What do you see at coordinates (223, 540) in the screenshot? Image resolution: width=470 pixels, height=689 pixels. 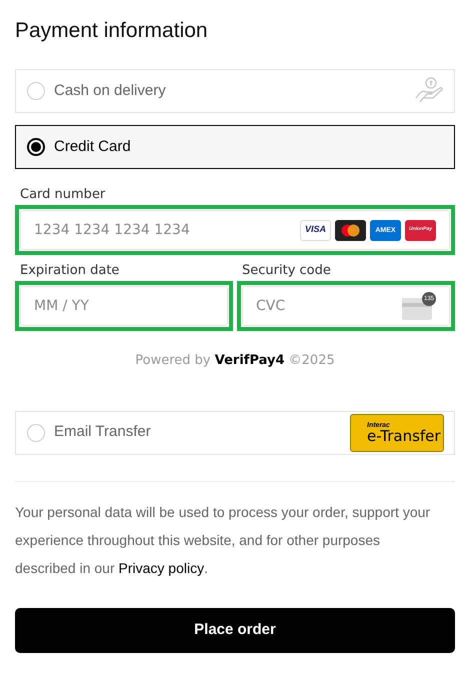 I see `privacy-notice: Your personal data will be used to process your order, support your experience throughout this website, and for other purposes described in our Privacy policy.` at bounding box center [223, 540].